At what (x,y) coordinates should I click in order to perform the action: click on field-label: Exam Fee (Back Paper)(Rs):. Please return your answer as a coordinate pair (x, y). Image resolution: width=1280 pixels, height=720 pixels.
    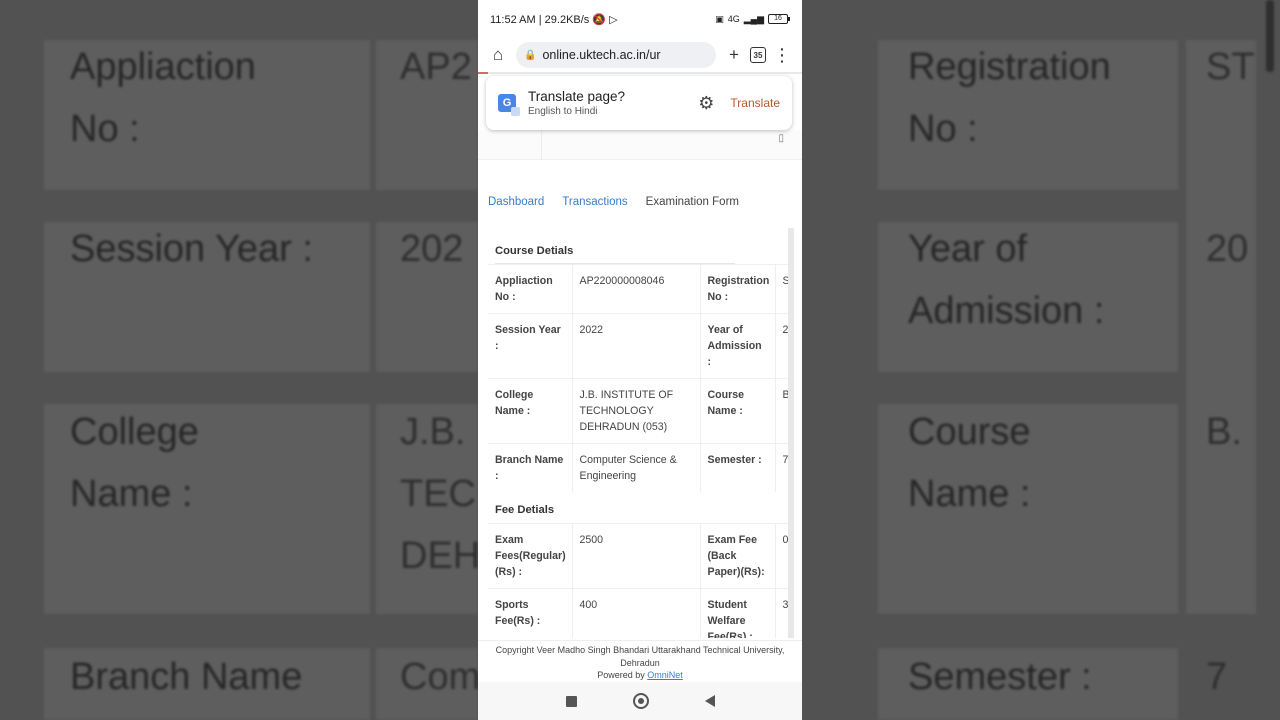
    Looking at the image, I should click on (737, 556).